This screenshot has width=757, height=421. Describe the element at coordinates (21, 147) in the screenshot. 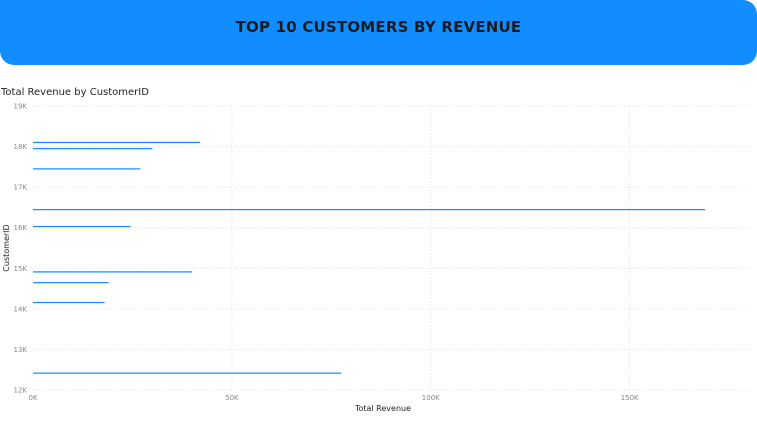

I see `y-tick-label: 18K` at that location.